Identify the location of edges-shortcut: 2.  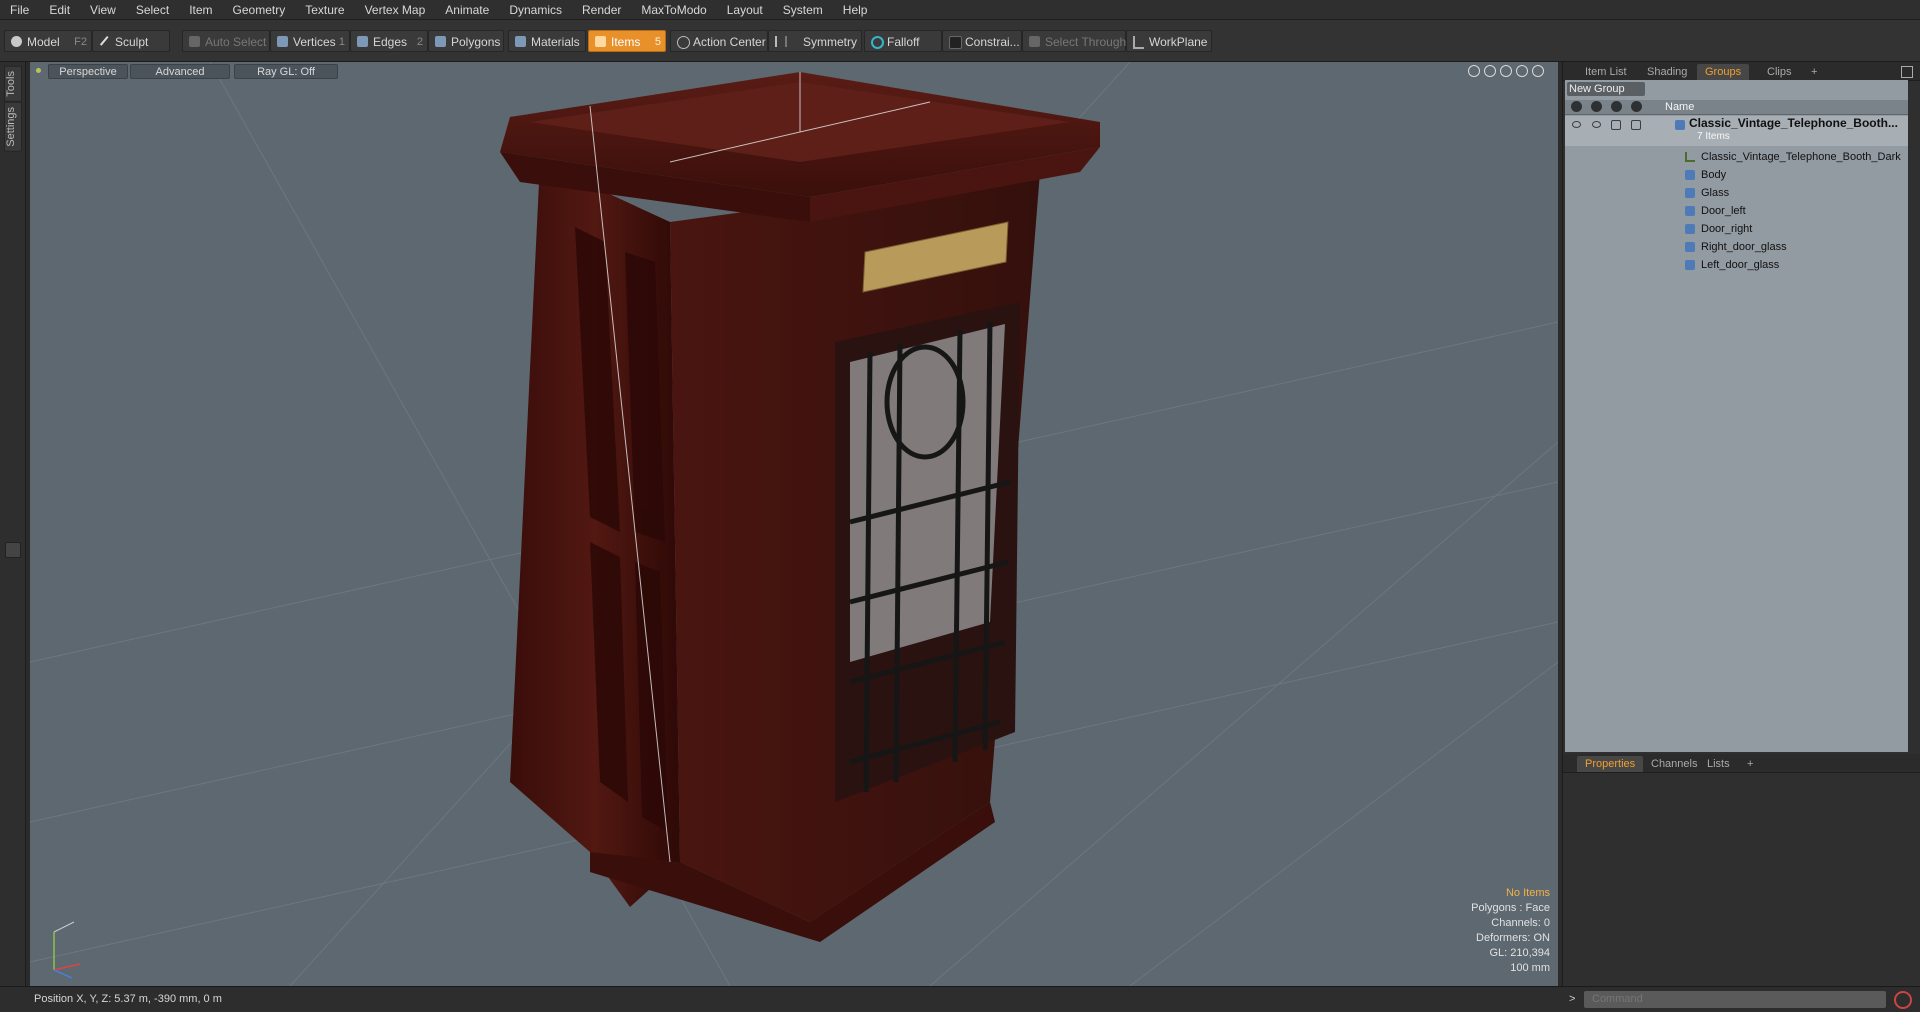
(419, 42).